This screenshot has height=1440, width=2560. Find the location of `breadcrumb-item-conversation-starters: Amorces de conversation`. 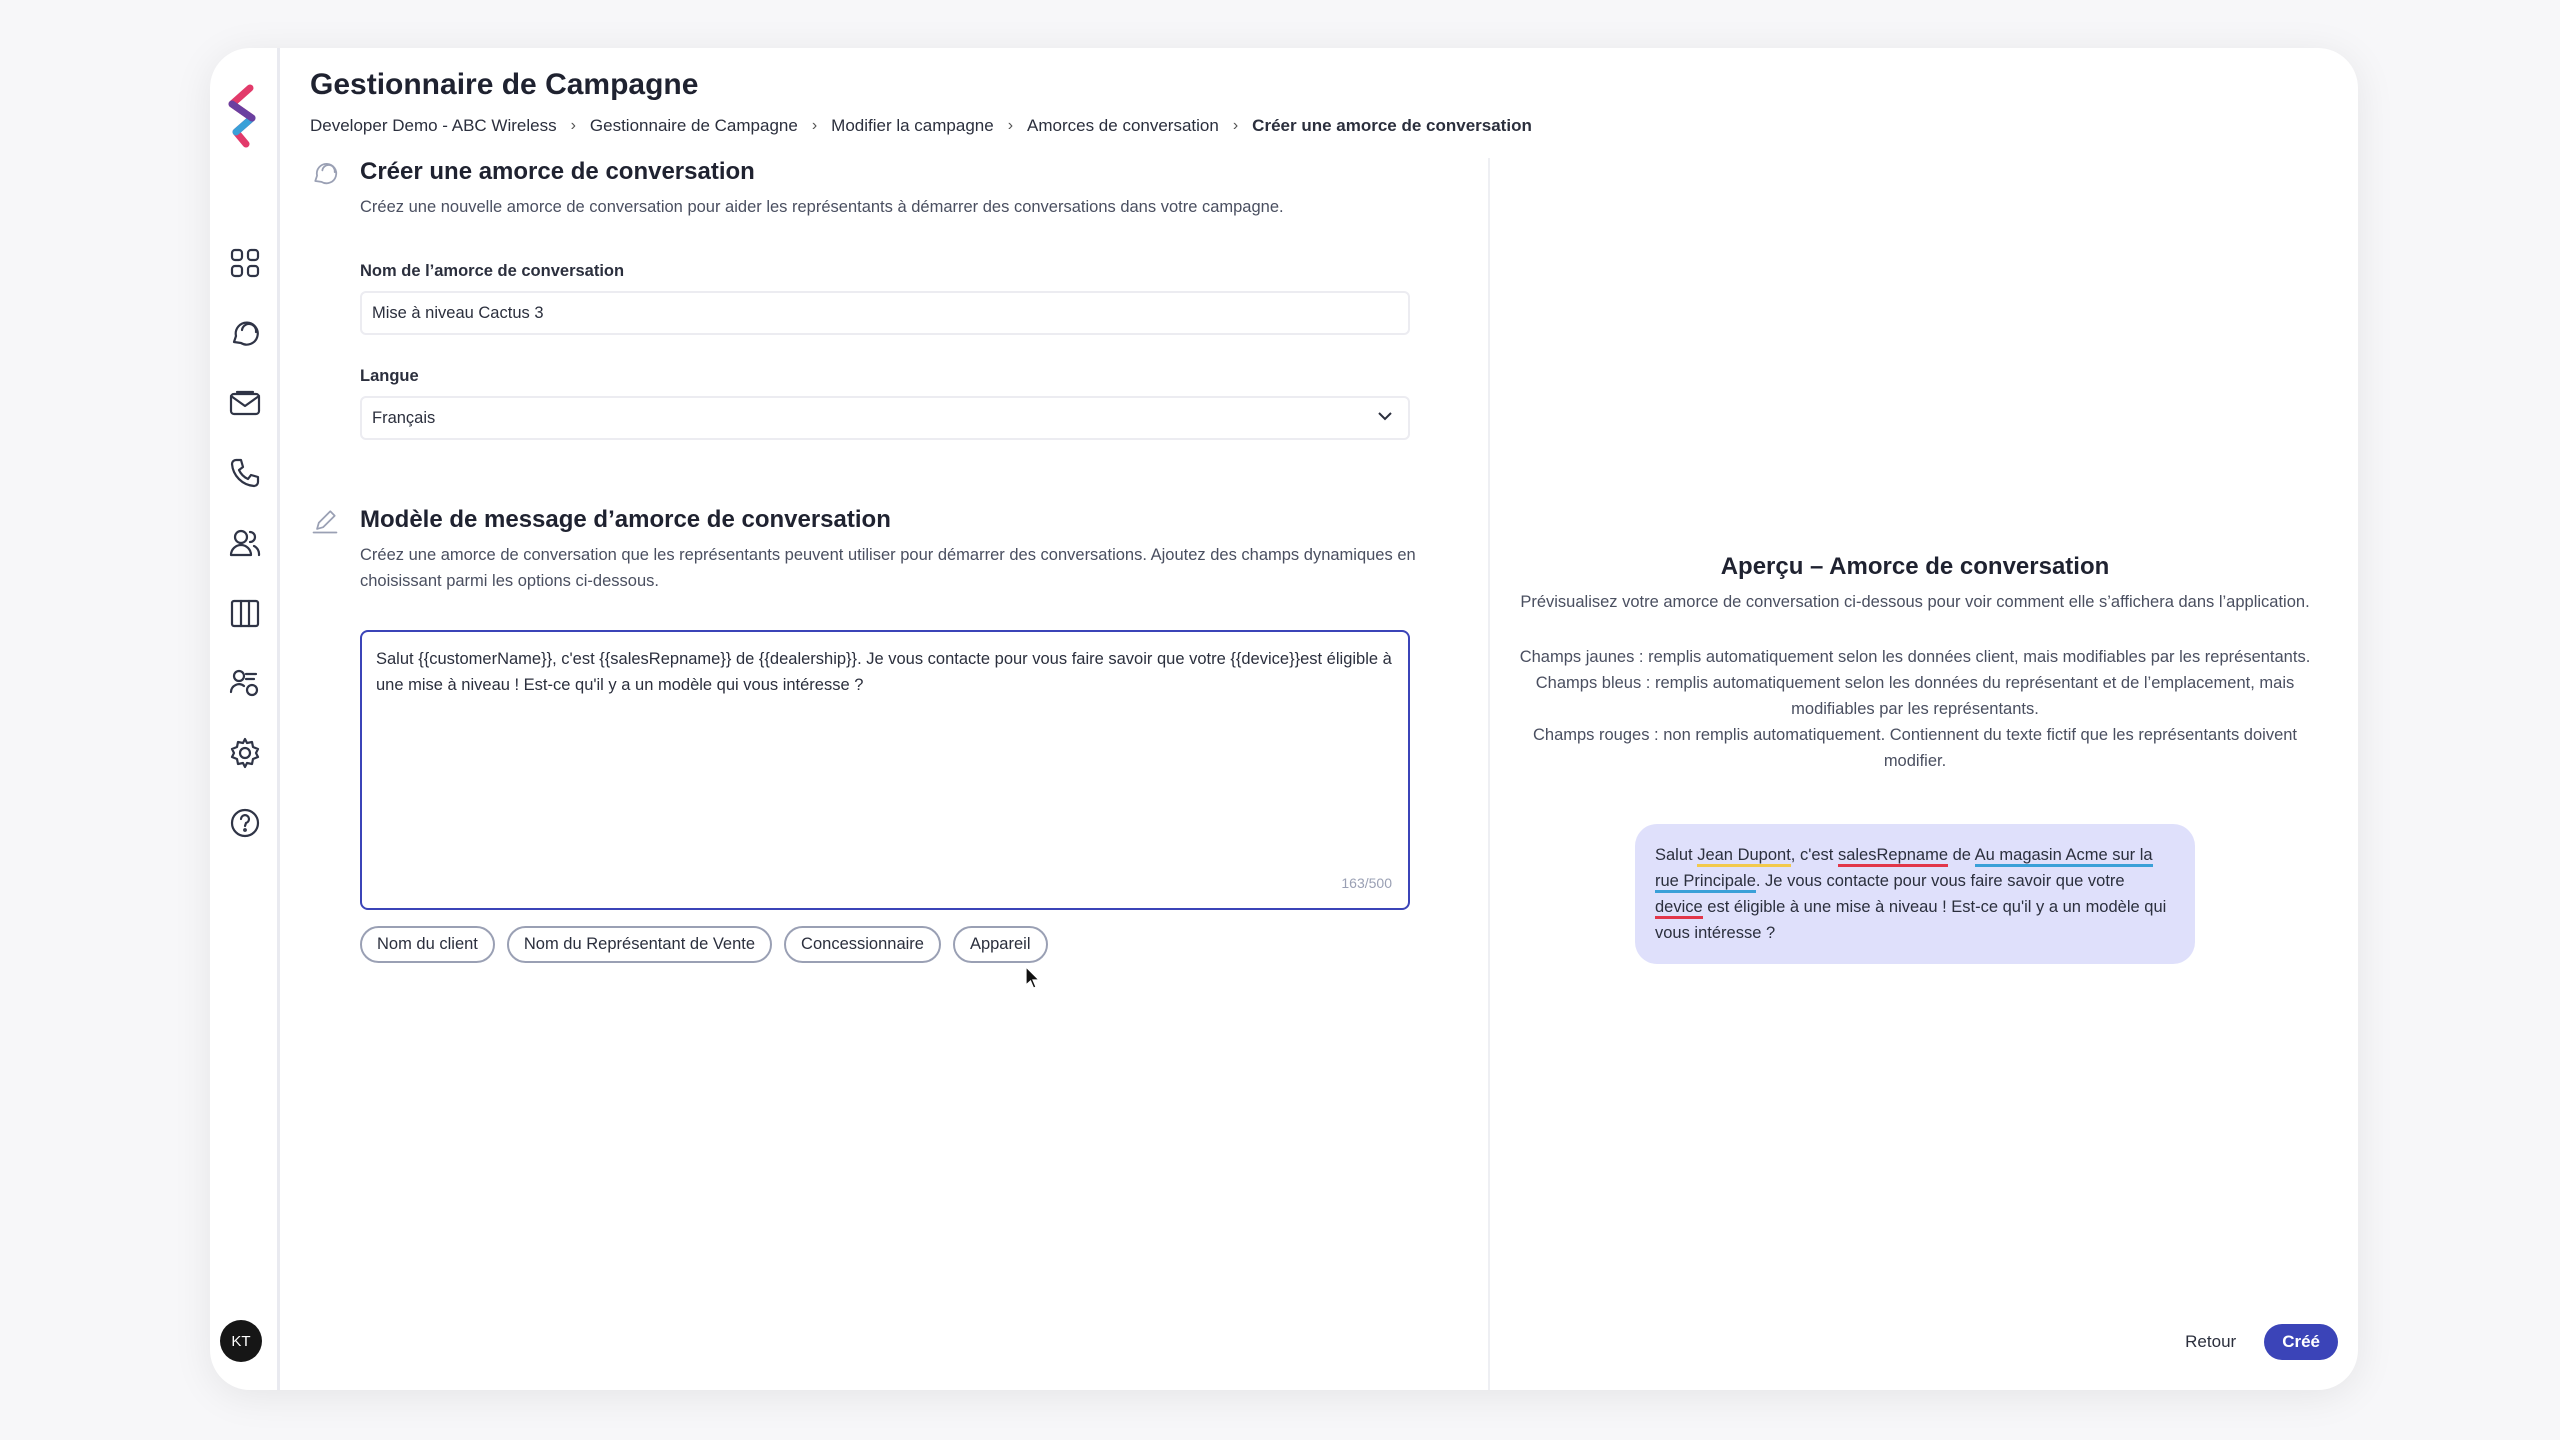

breadcrumb-item-conversation-starters: Amorces de conversation is located at coordinates (1123, 126).